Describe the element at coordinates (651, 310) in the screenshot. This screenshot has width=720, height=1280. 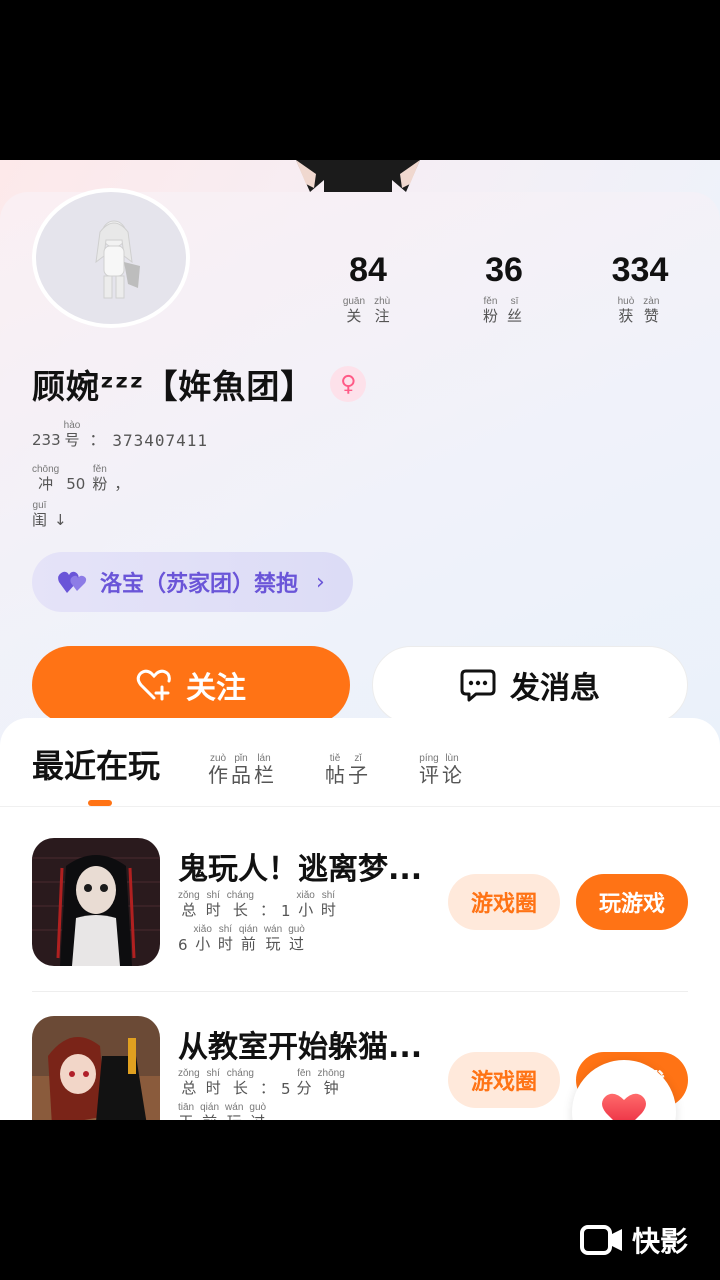
I see `pinyin-char: 赞zàn` at that location.